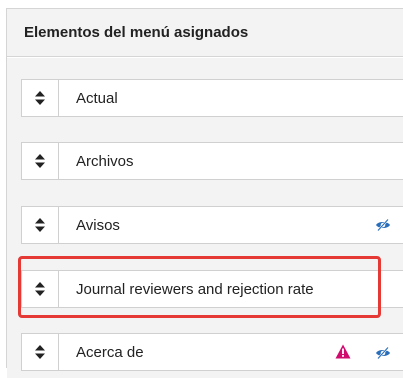 This screenshot has height=378, width=403. Describe the element at coordinates (97, 98) in the screenshot. I see `menu-item-label: Actual` at that location.